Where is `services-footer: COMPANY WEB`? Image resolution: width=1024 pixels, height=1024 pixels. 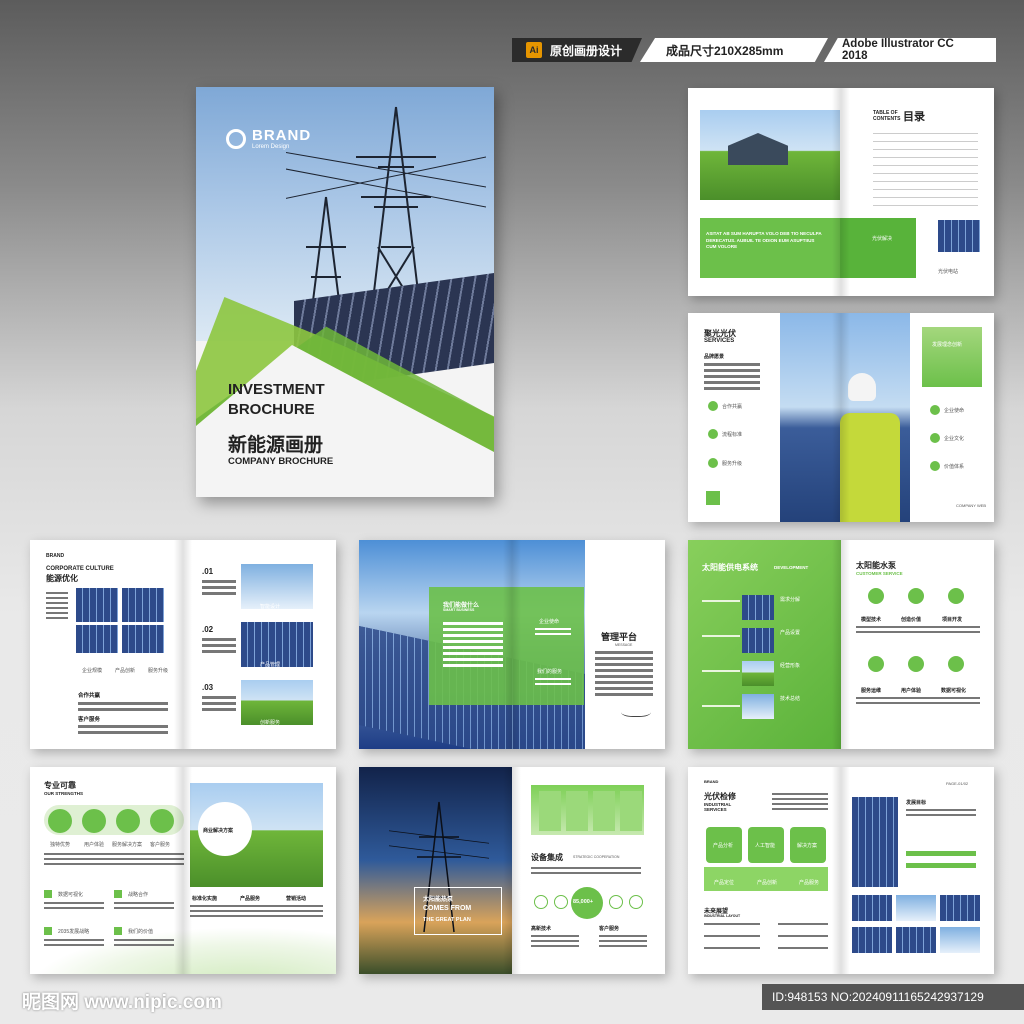
services-footer: COMPANY WEB is located at coordinates (971, 505).